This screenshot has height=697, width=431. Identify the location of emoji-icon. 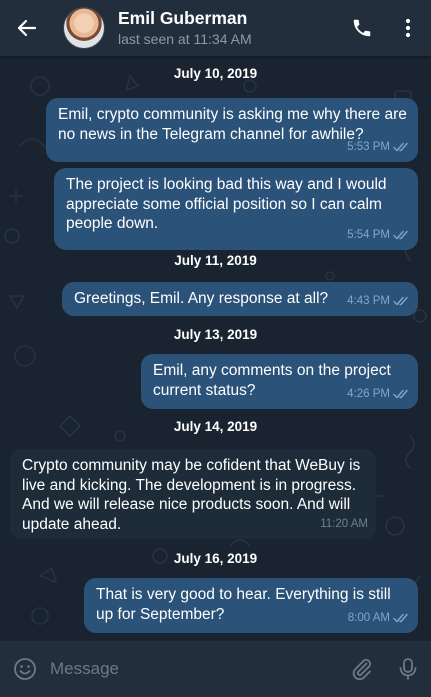
(25, 669).